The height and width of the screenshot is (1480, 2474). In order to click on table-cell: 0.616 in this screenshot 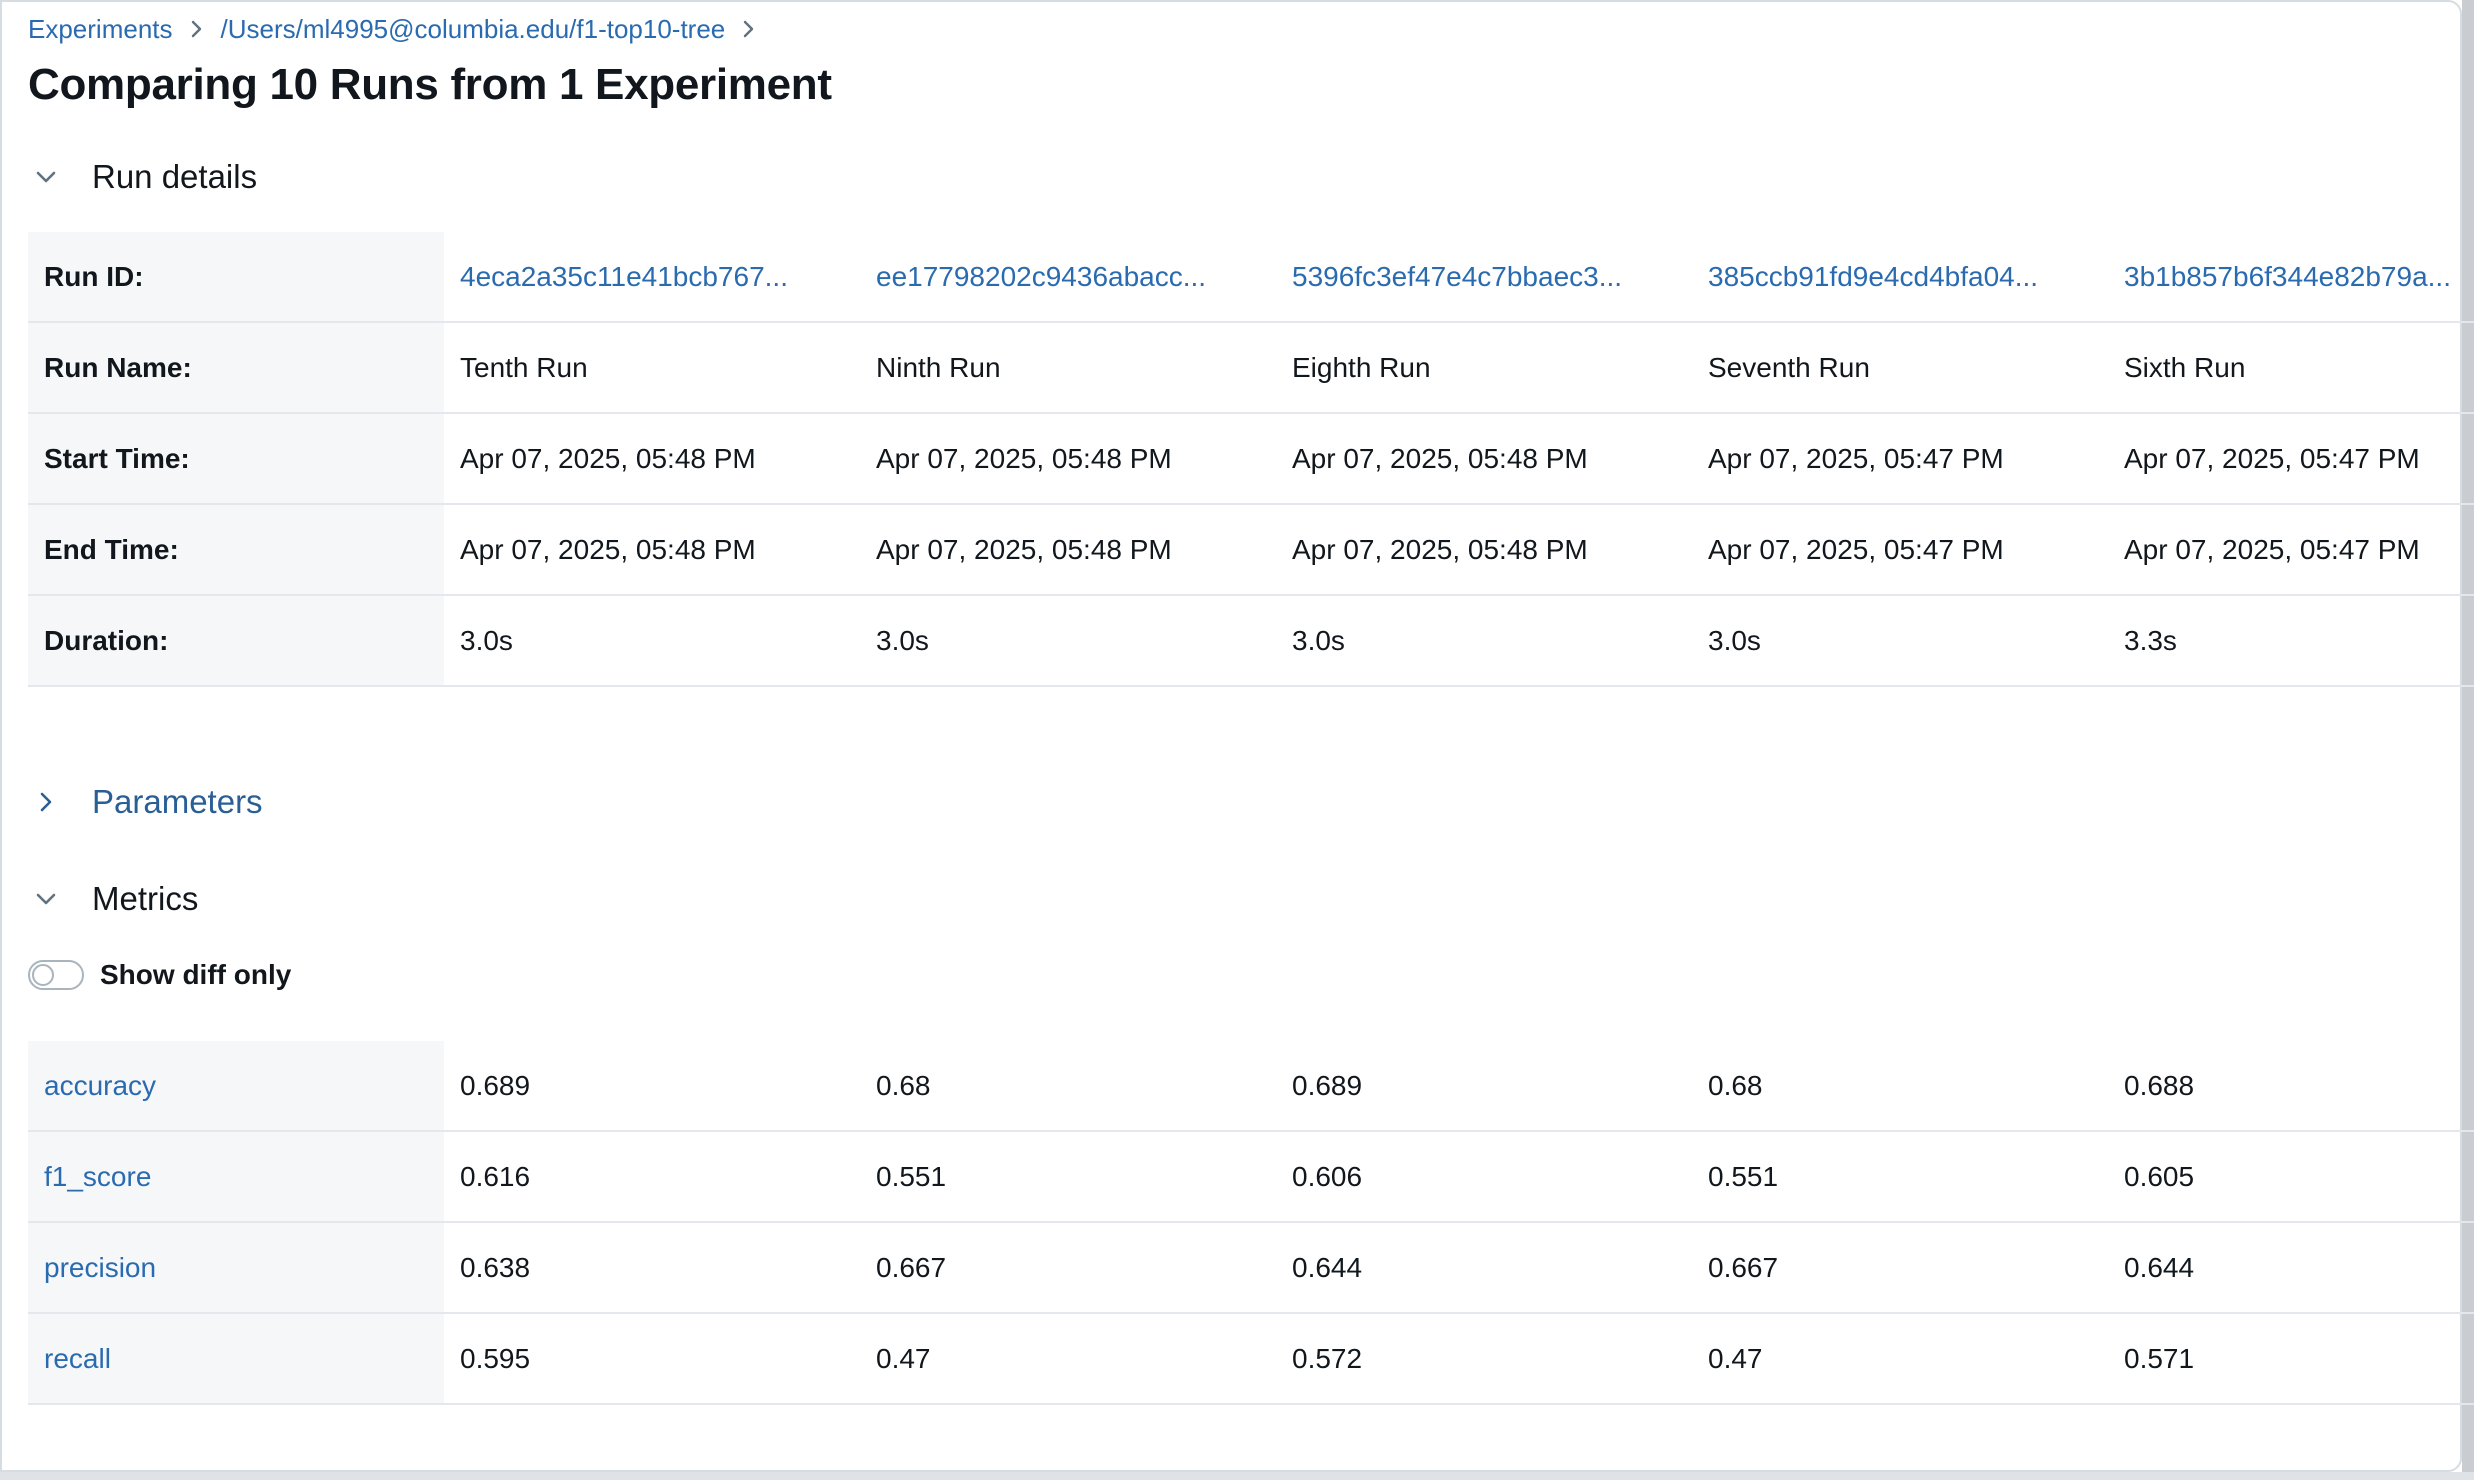, I will do `click(652, 1177)`.